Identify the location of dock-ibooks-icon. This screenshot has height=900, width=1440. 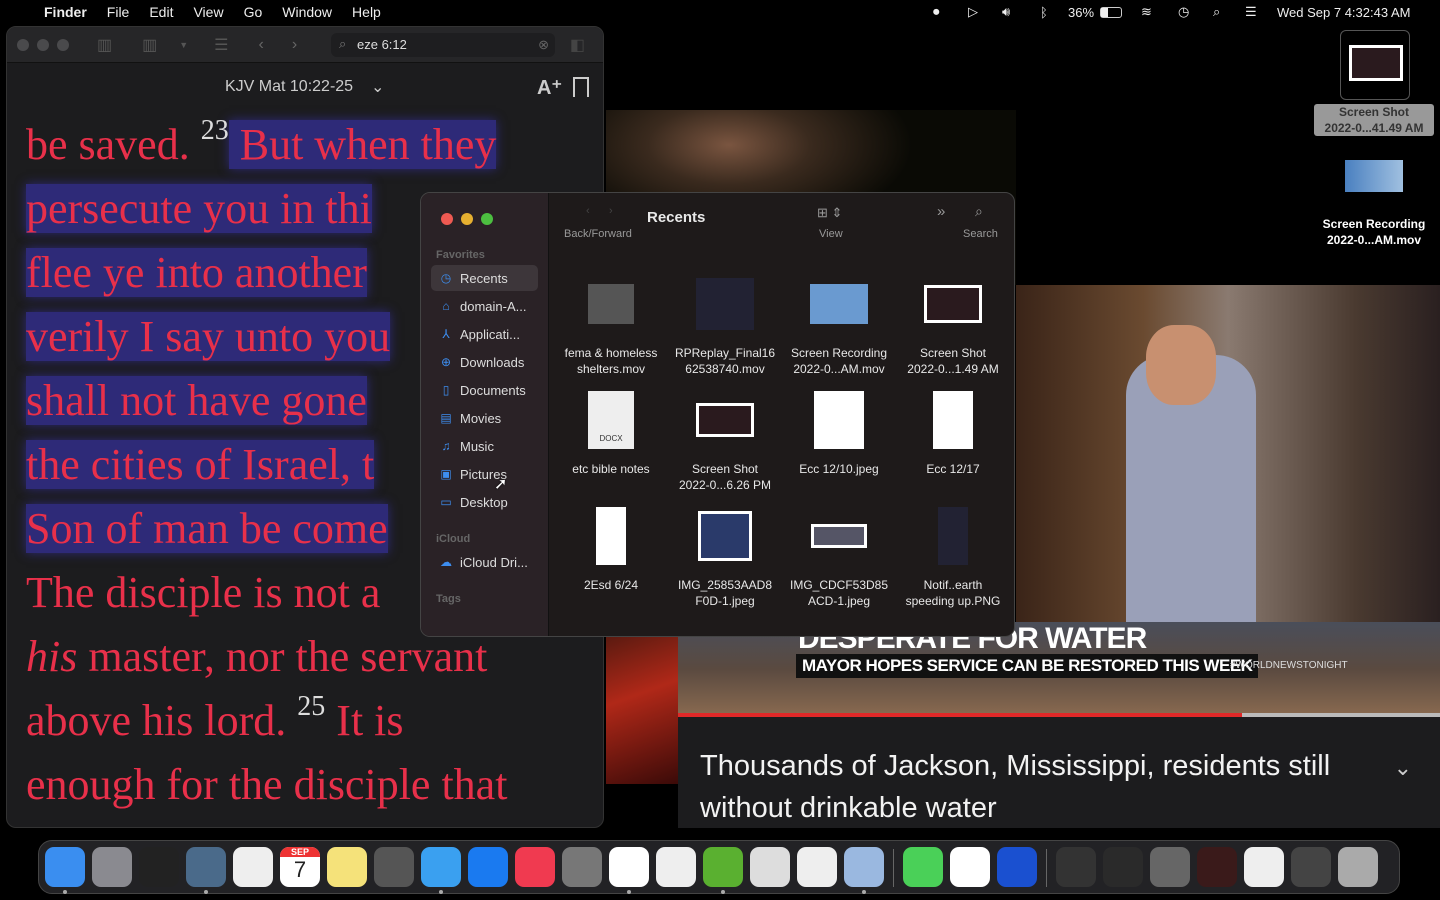
(723, 867).